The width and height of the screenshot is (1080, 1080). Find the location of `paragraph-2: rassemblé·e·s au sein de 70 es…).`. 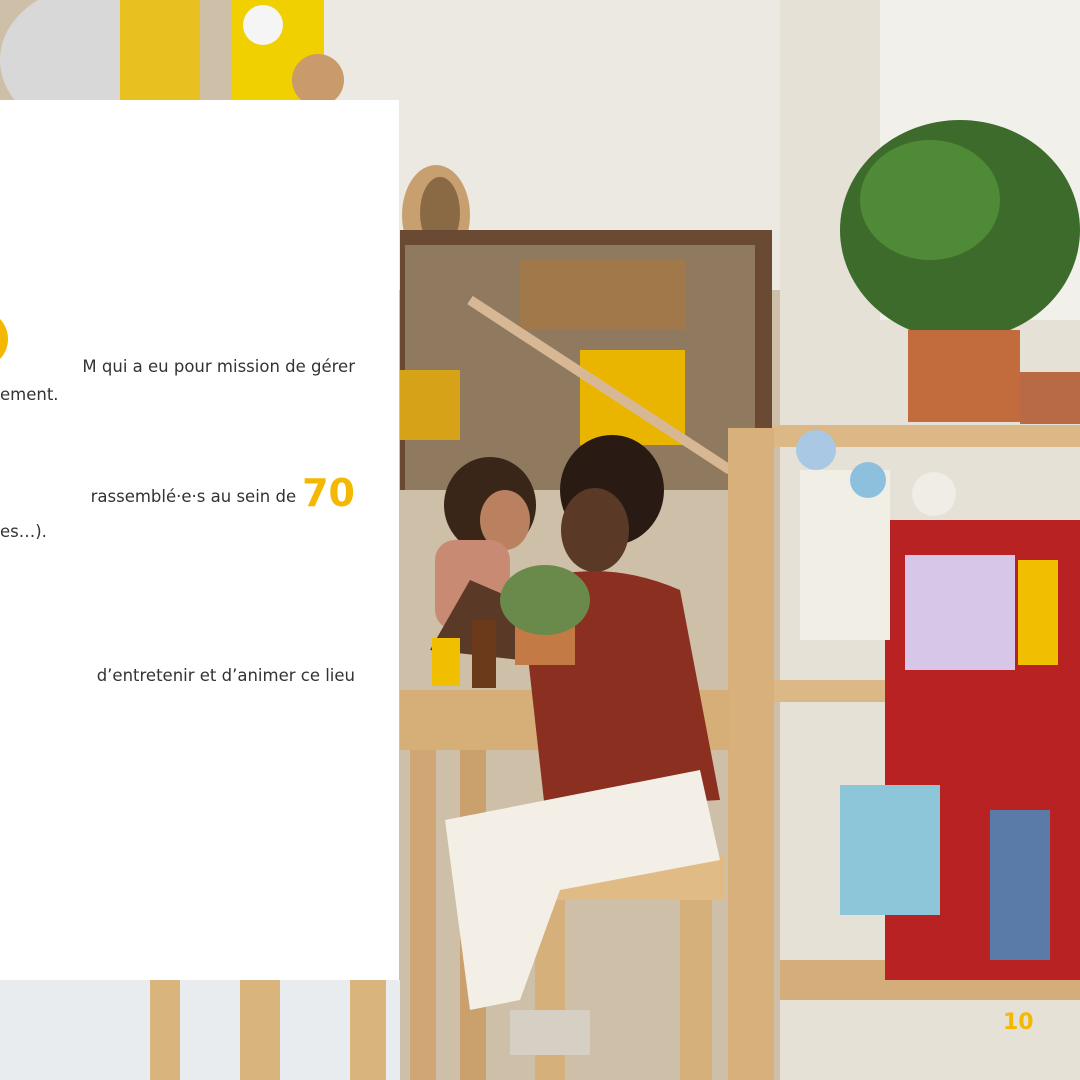

paragraph-2: rassemblé·e·s au sein de 70 es…). is located at coordinates (199, 509).